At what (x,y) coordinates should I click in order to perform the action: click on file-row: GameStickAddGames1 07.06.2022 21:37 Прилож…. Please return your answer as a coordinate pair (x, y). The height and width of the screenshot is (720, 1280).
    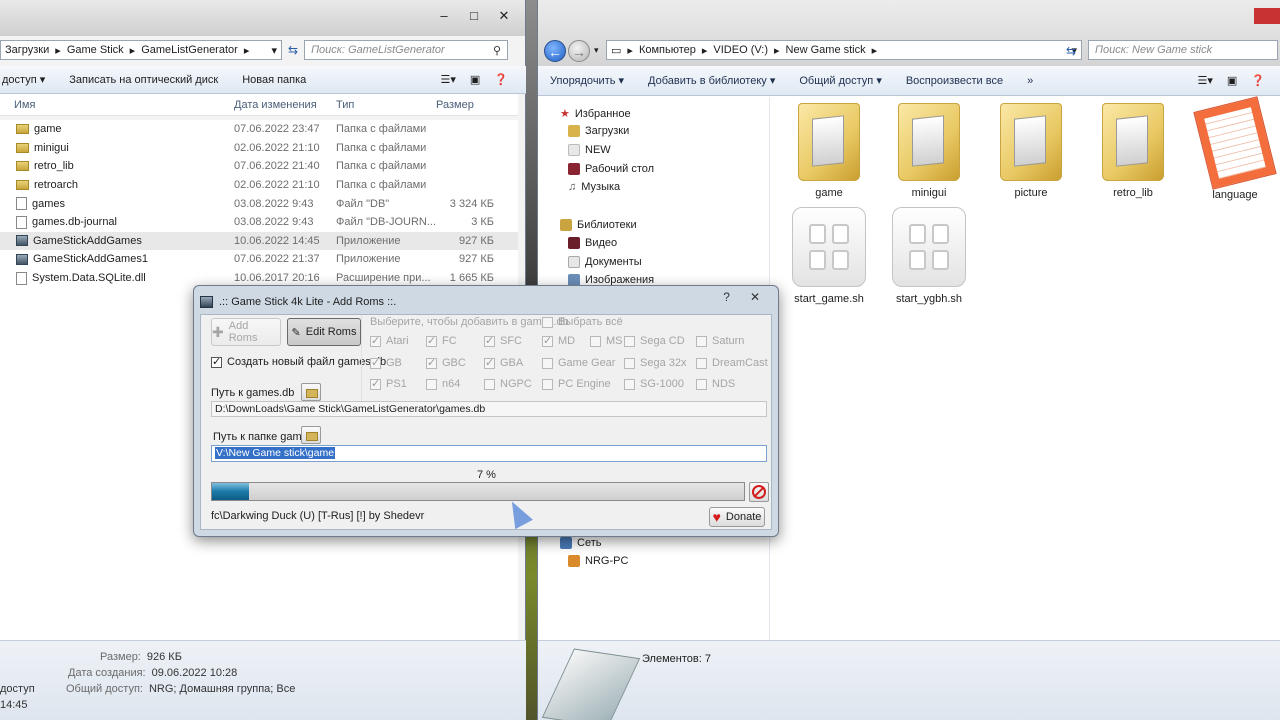
    Looking at the image, I should click on (259, 259).